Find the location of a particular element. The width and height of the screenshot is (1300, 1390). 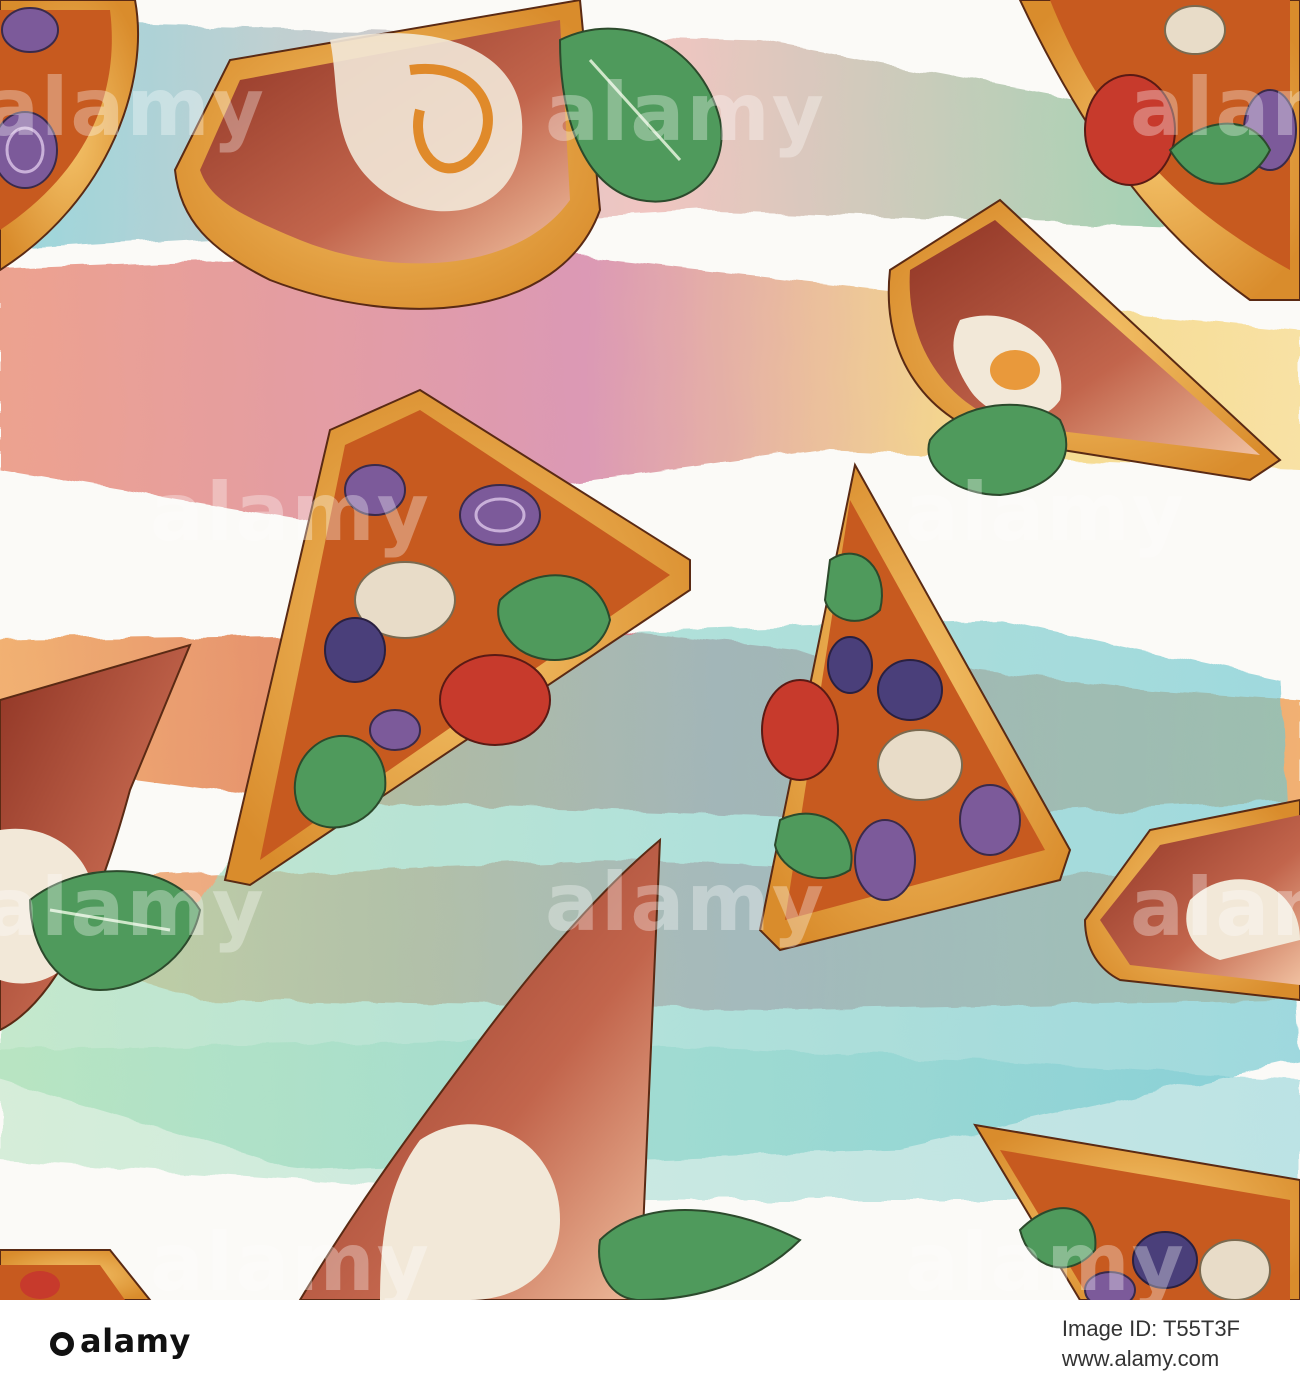

logo-text: alamy is located at coordinates (135, 1341).